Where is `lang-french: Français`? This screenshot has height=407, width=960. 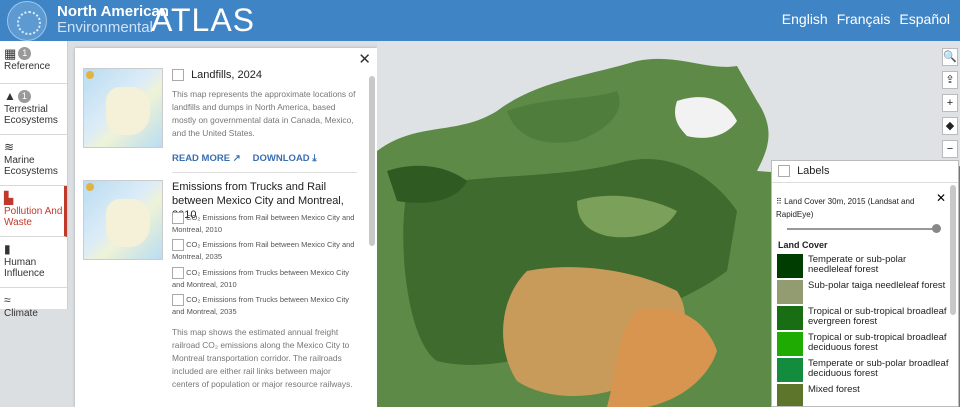 lang-french: Français is located at coordinates (864, 19).